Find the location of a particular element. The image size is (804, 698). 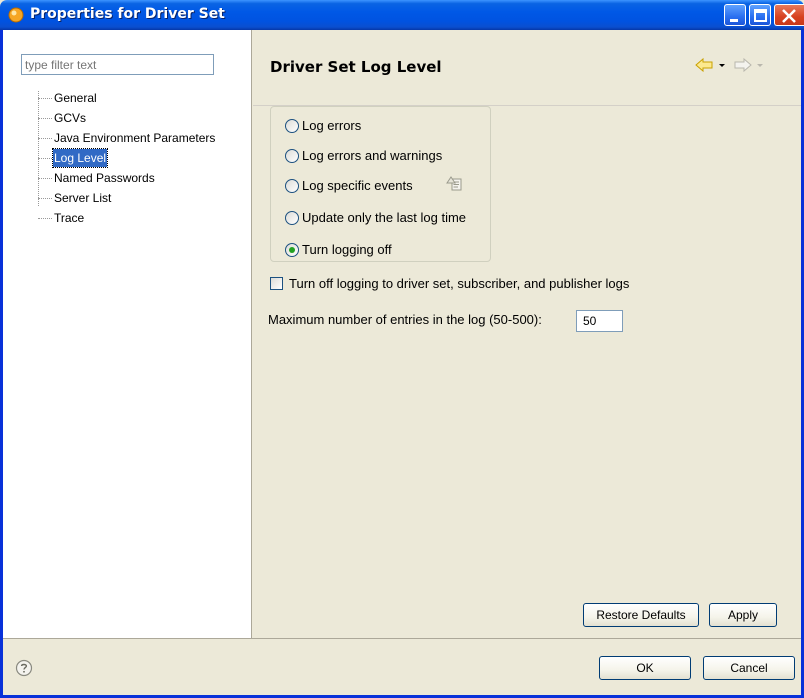

sidebar-item-label: Java Environment Parameters is located at coordinates (135, 138).